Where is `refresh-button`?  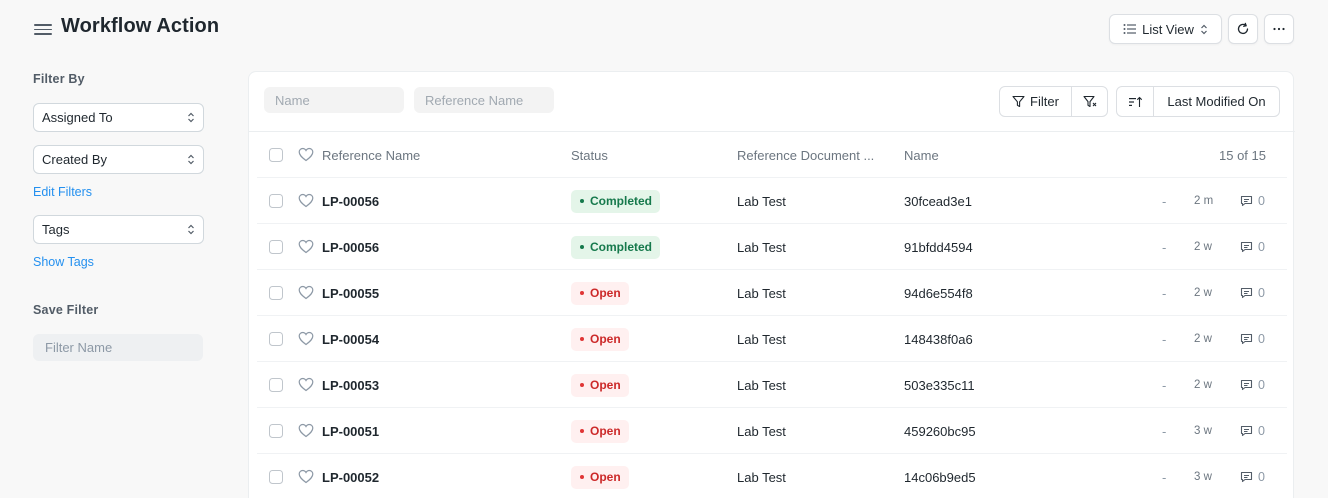 refresh-button is located at coordinates (1243, 29).